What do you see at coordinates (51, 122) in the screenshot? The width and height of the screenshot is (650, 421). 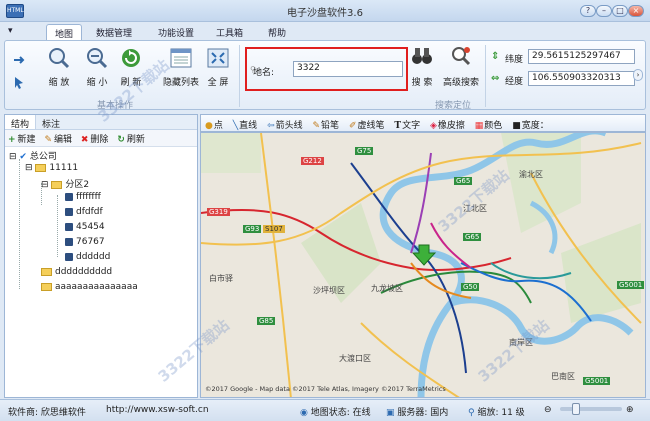 I see `tab-annotation: 标注` at bounding box center [51, 122].